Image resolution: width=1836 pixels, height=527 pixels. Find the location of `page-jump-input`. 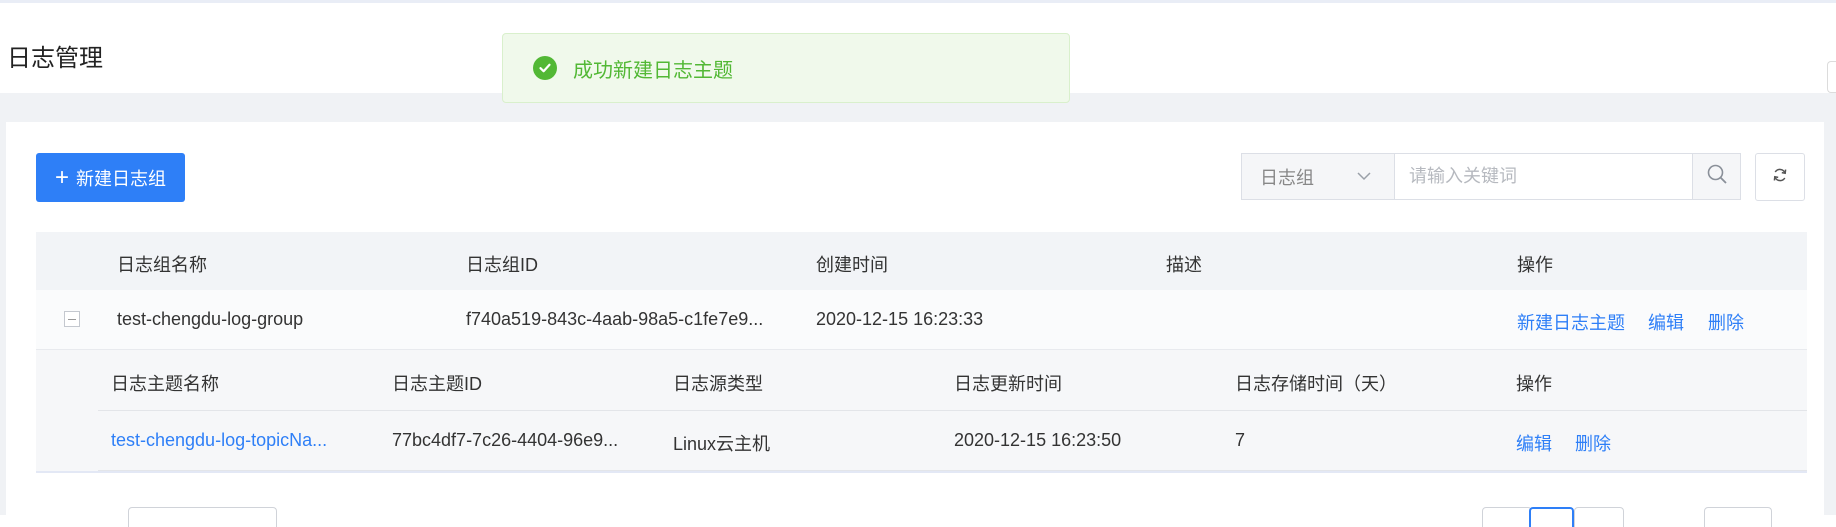

page-jump-input is located at coordinates (1738, 517).